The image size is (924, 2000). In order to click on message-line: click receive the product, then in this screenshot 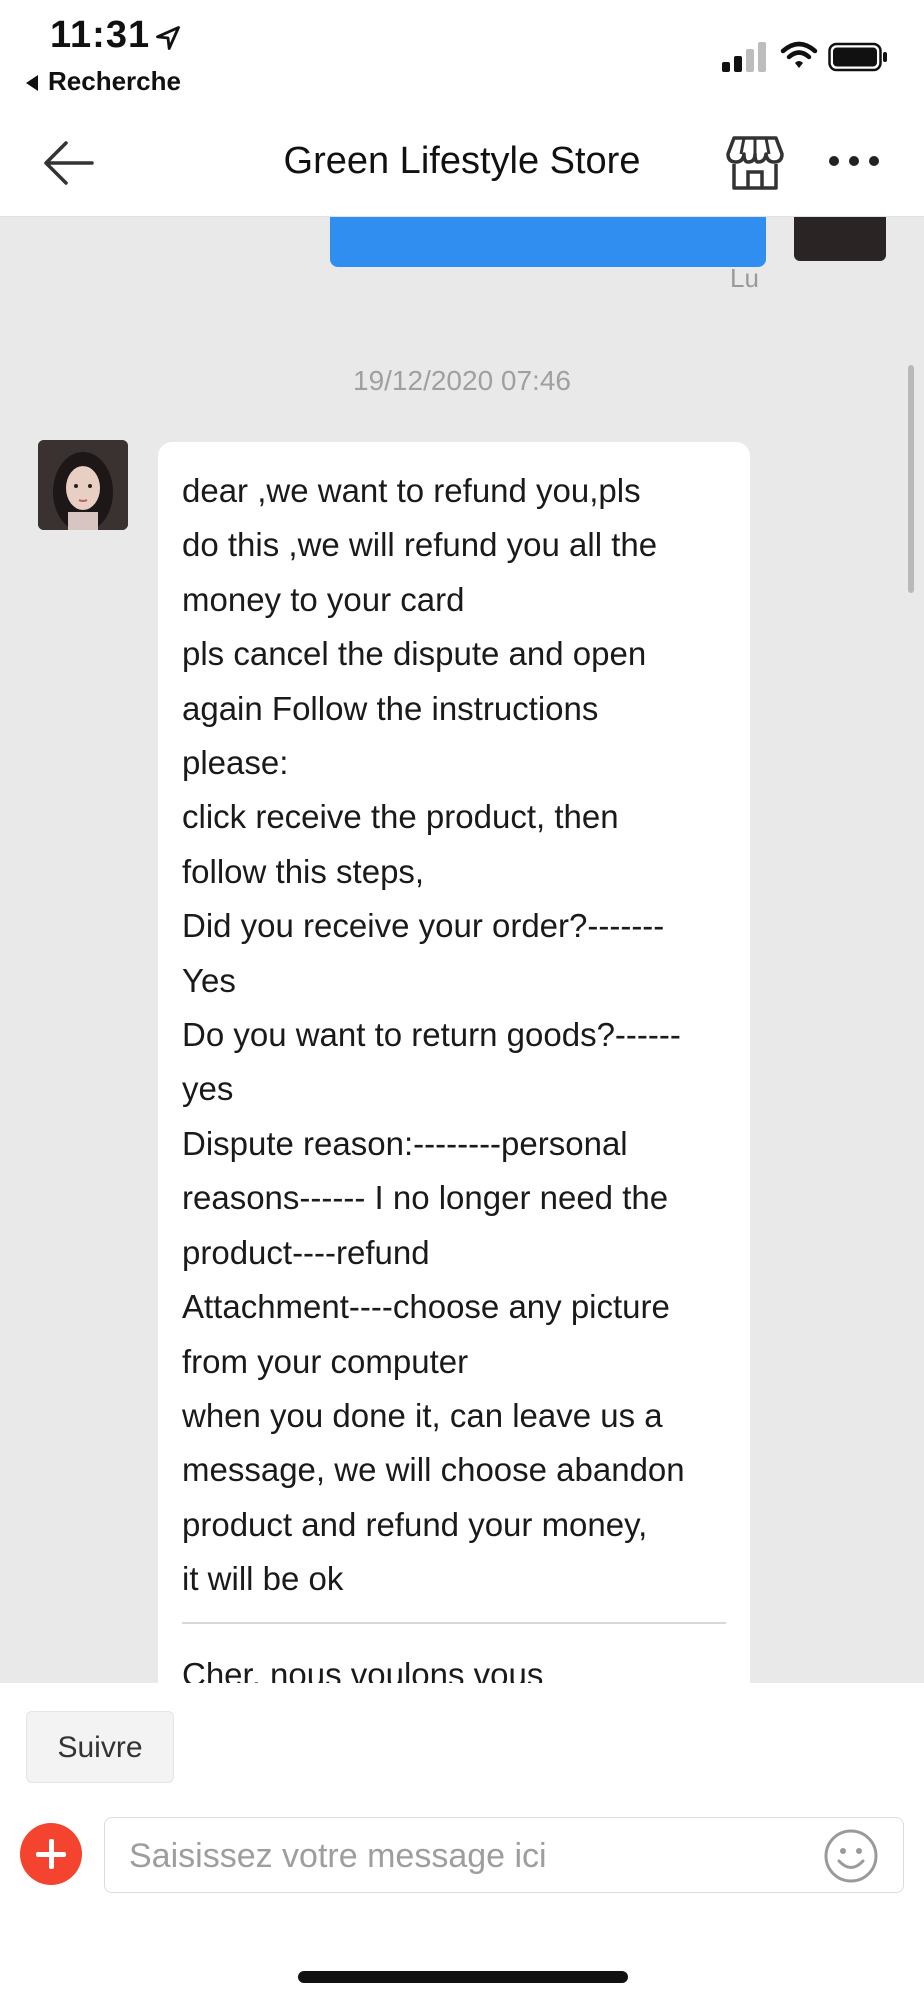, I will do `click(400, 817)`.